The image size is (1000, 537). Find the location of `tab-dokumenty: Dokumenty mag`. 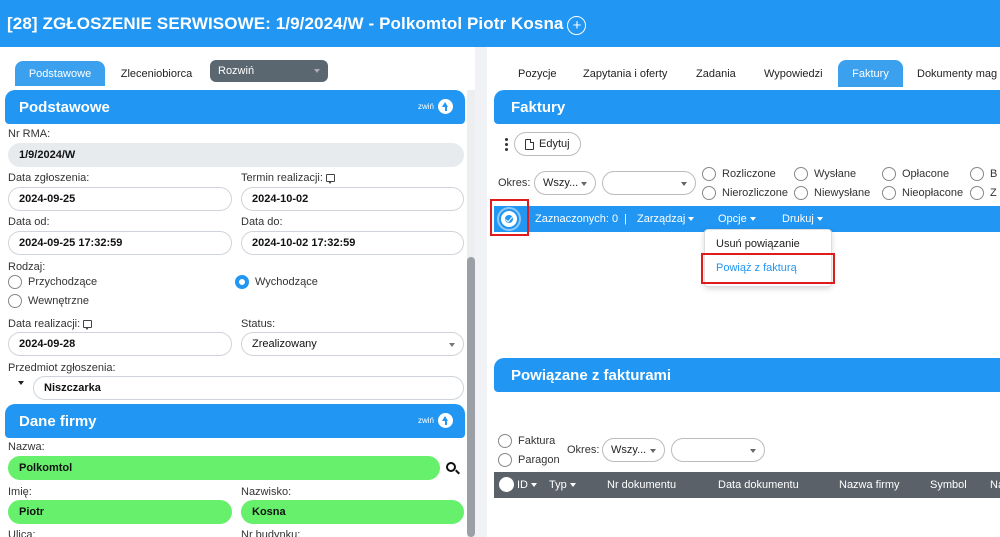

tab-dokumenty: Dokumenty mag is located at coordinates (957, 73).